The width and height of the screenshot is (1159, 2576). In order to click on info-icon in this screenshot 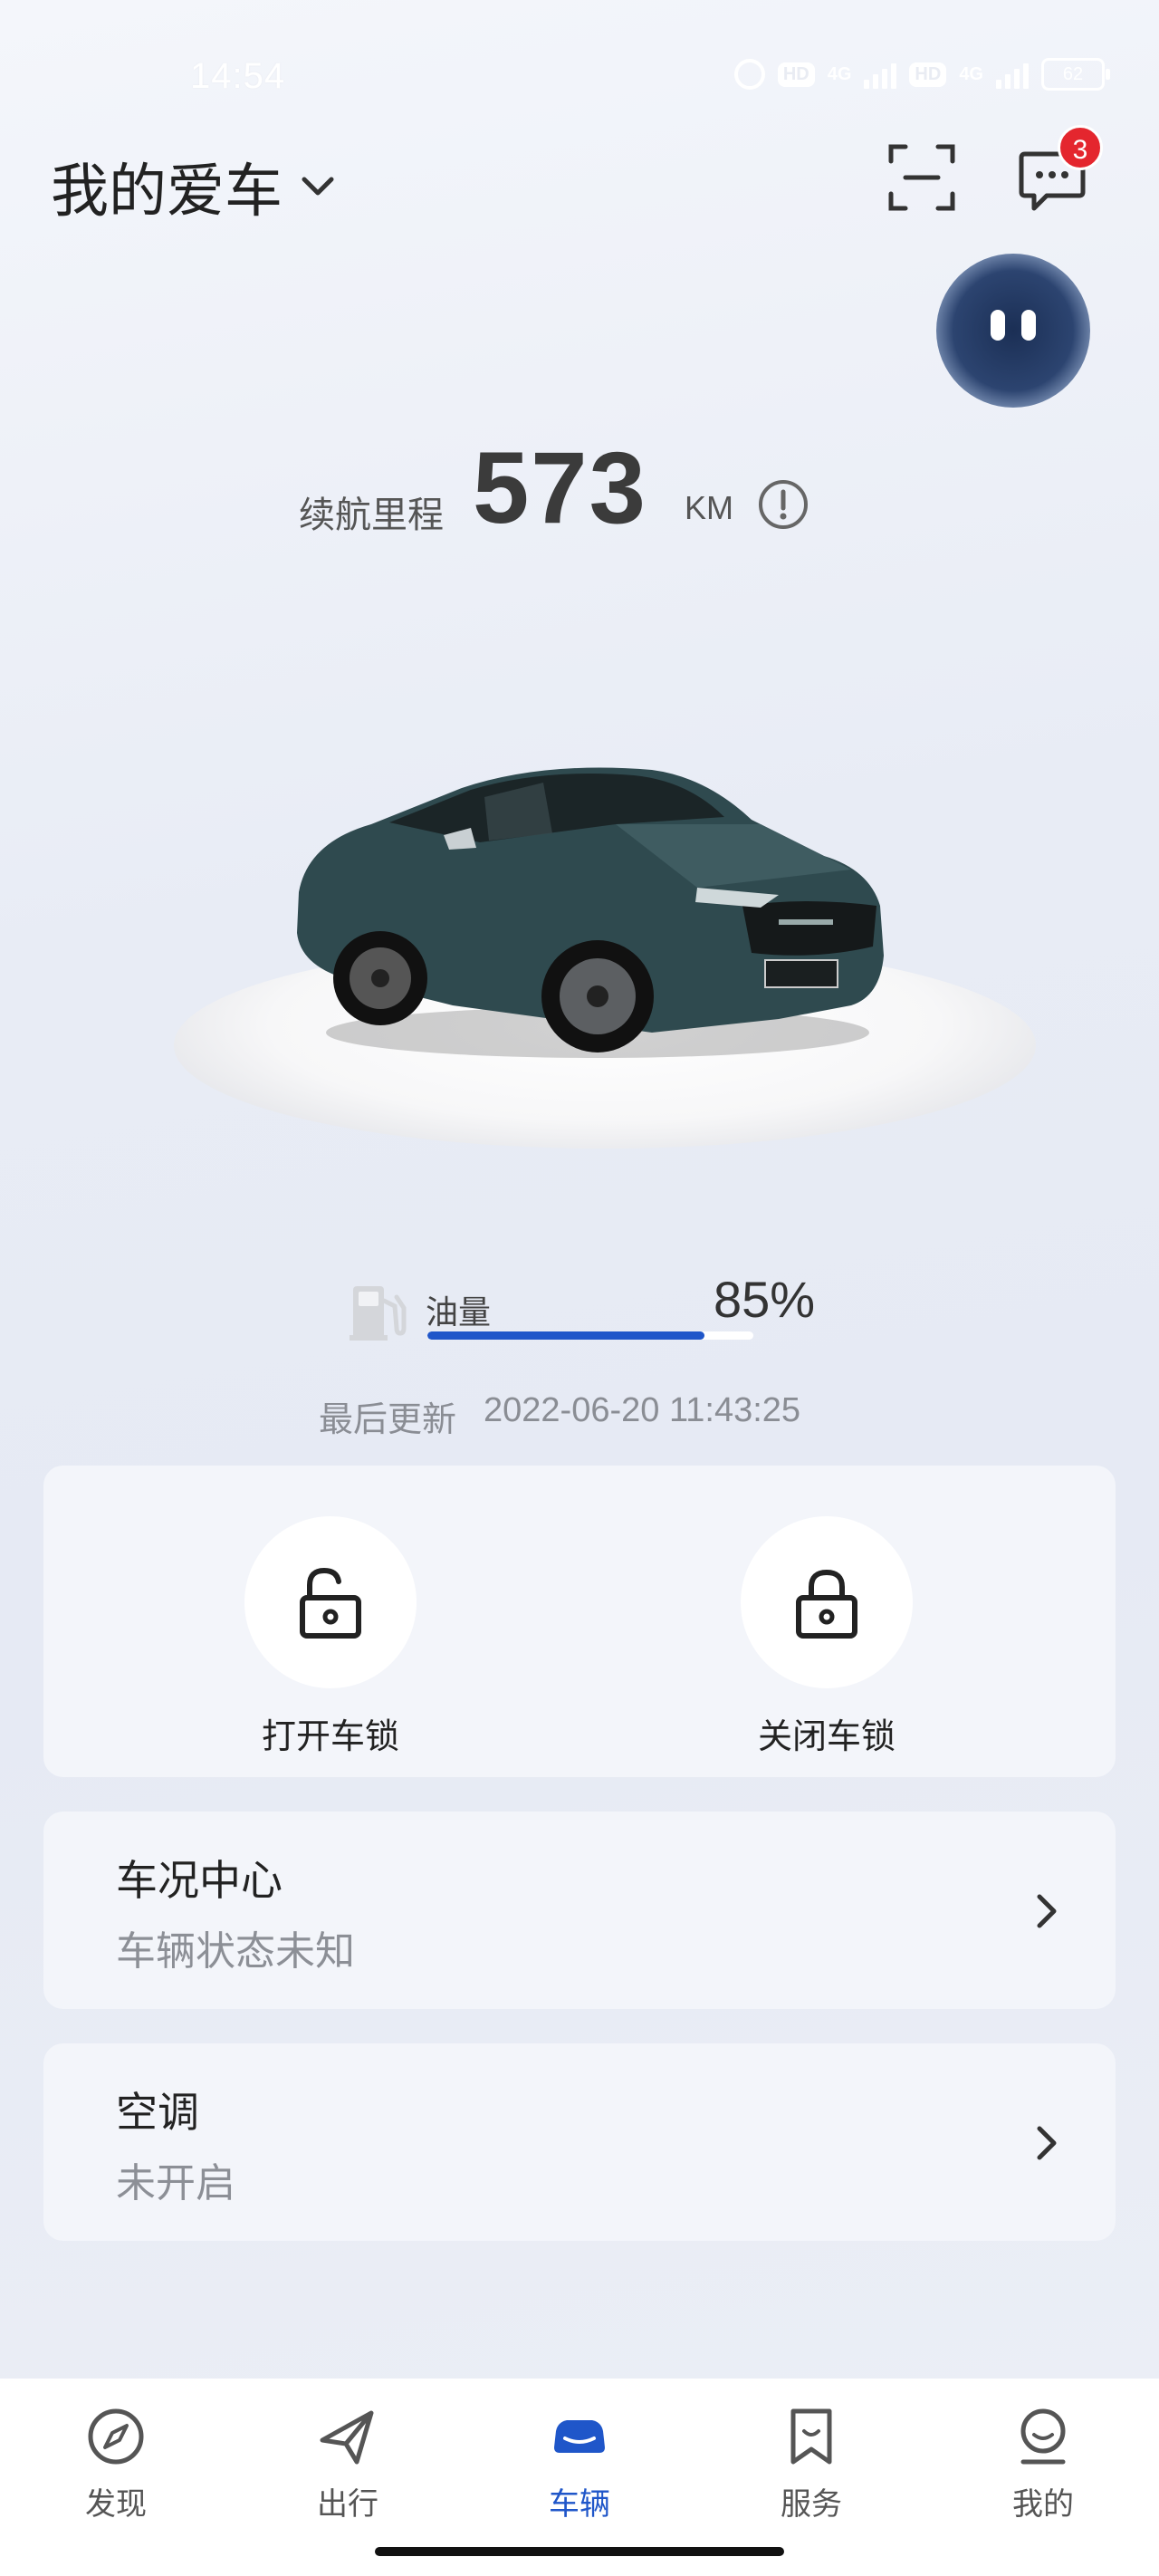, I will do `click(783, 504)`.